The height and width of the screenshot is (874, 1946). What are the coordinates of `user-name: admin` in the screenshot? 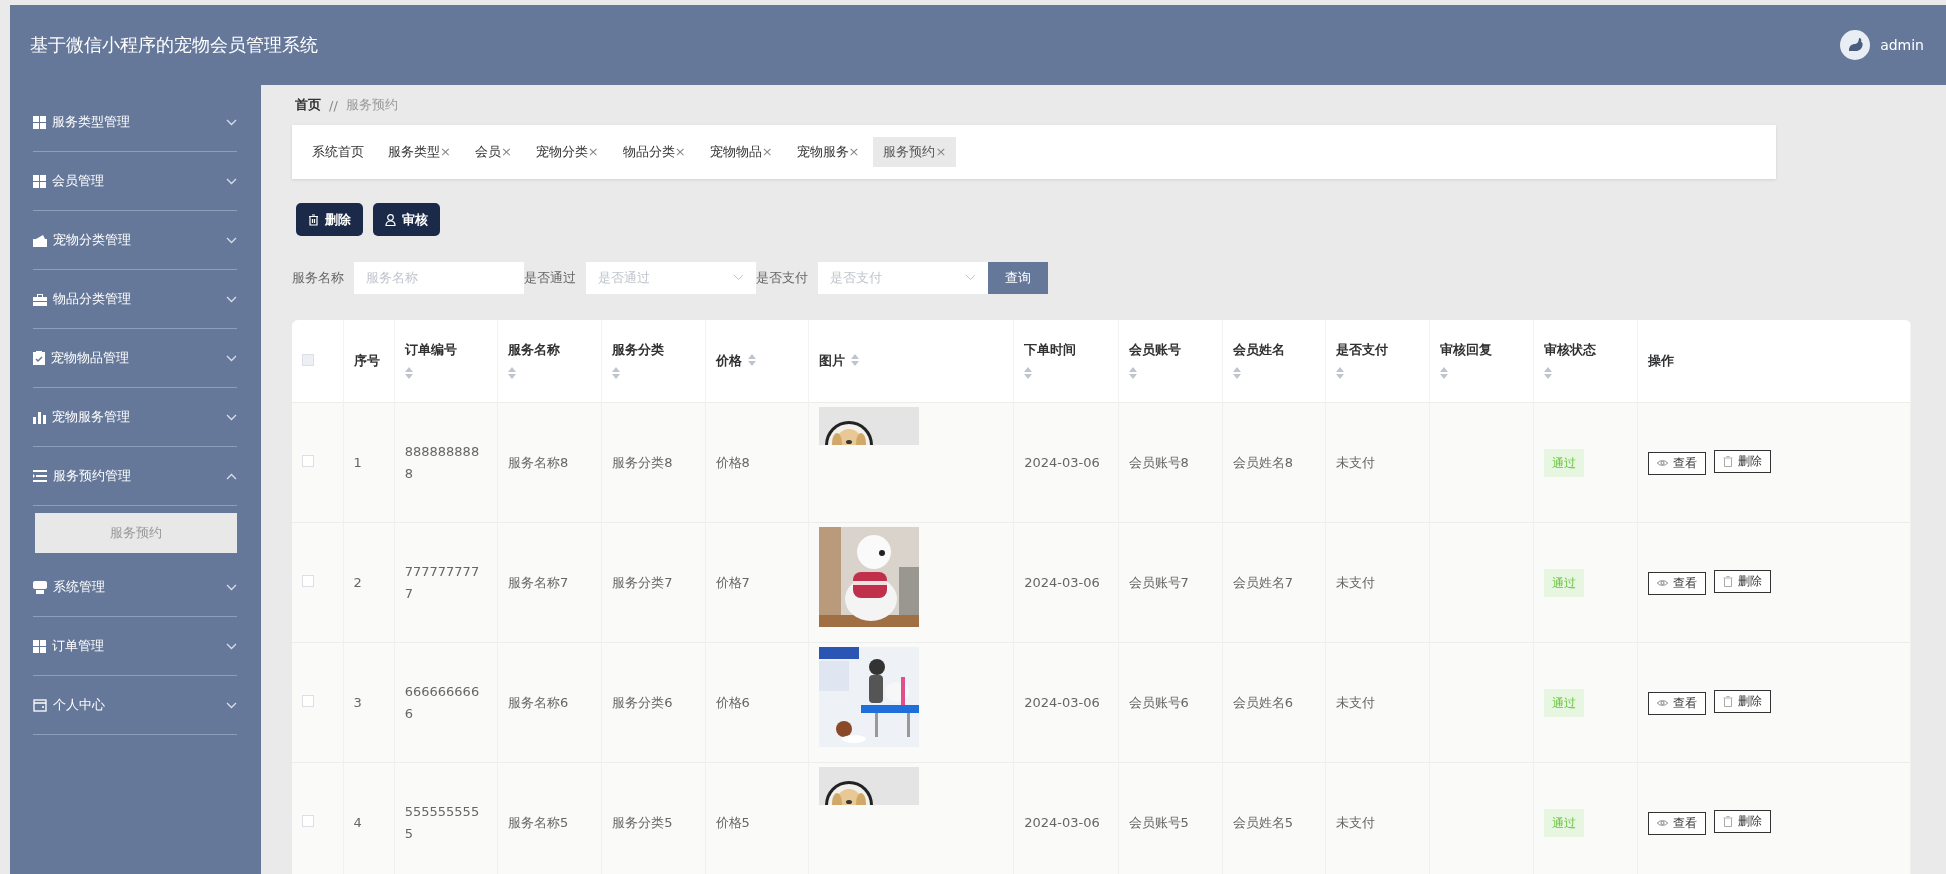 It's located at (1902, 45).